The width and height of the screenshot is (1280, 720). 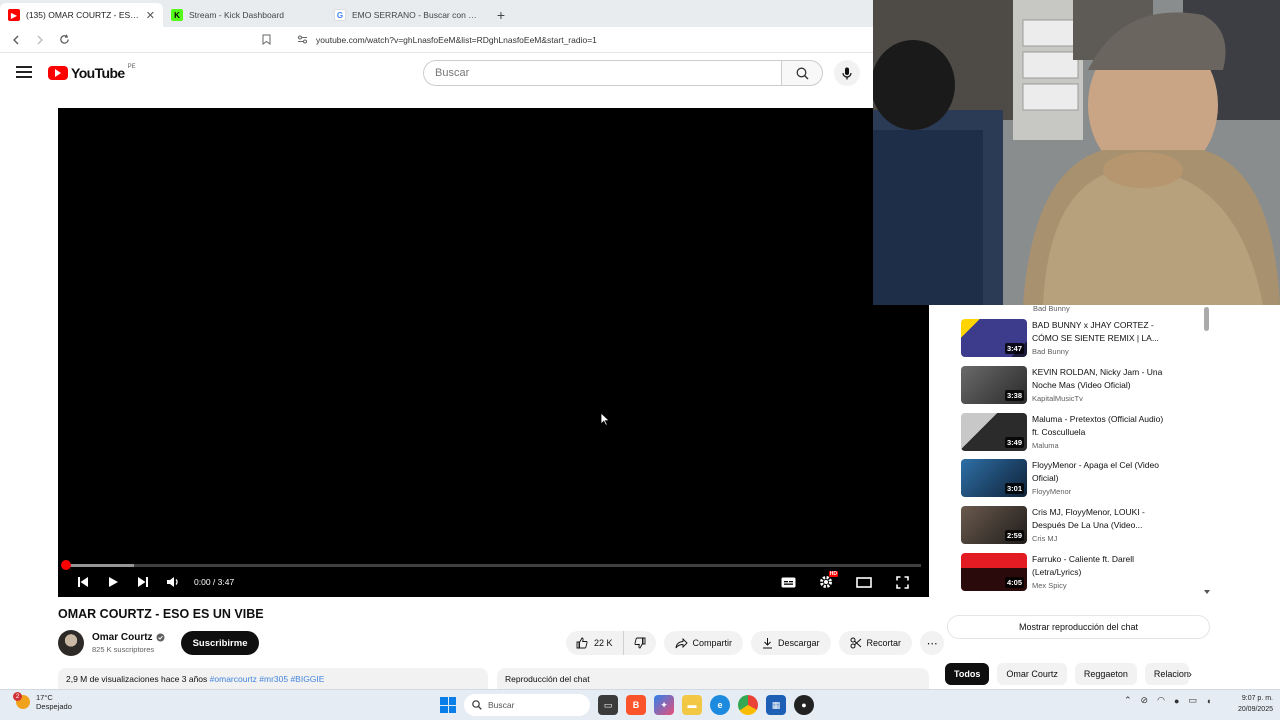 What do you see at coordinates (1207, 450) in the screenshot?
I see `playlist-scrollbar` at bounding box center [1207, 450].